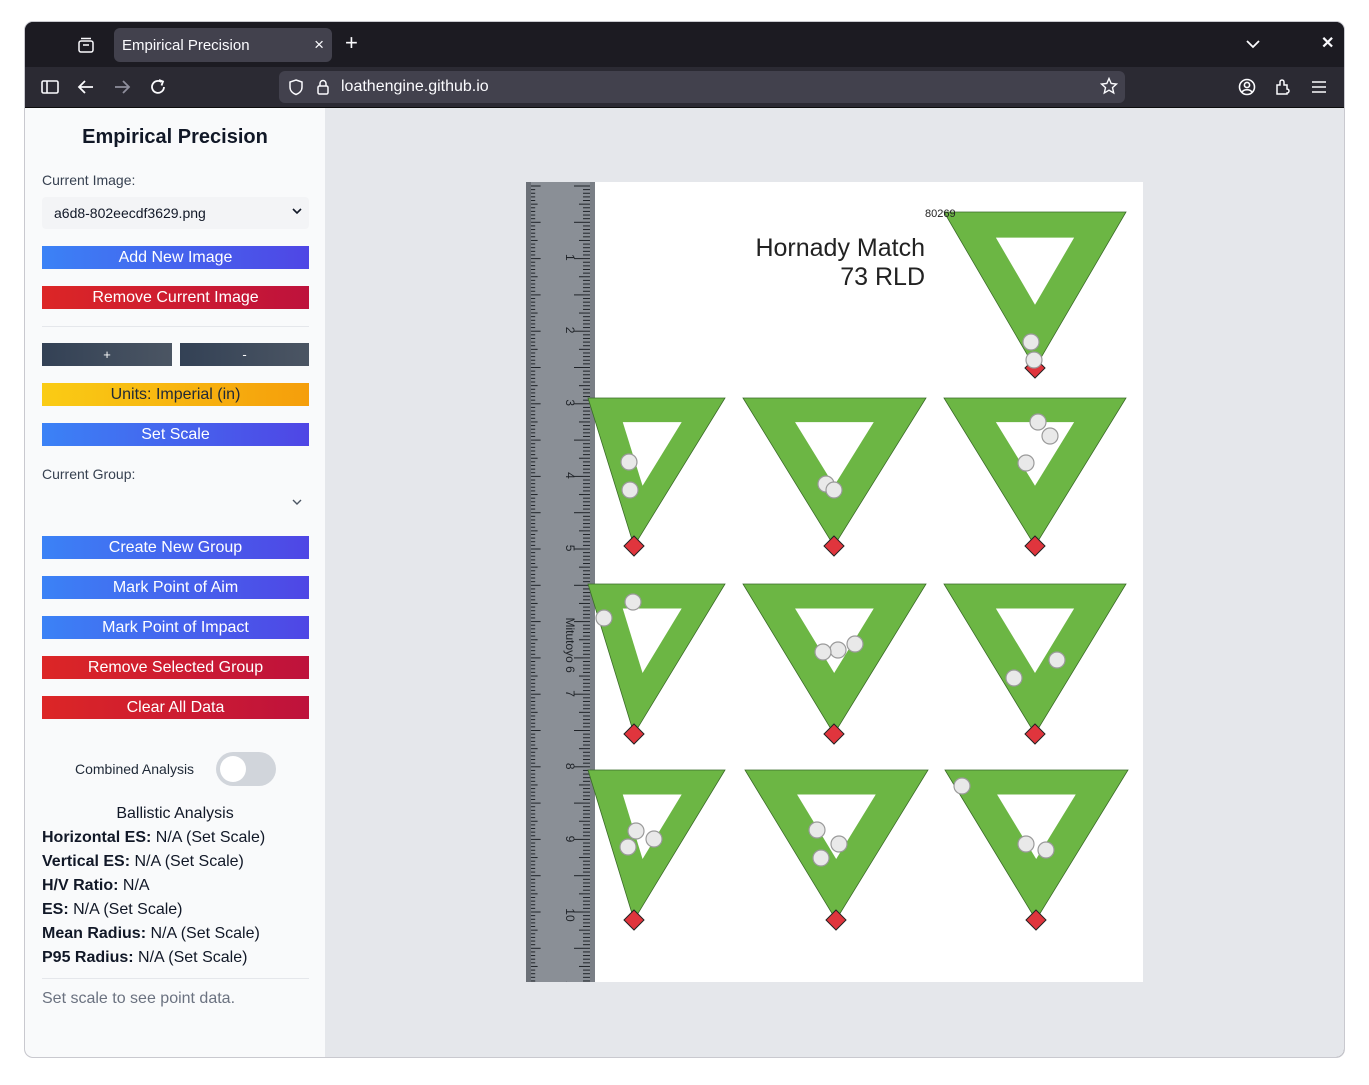  What do you see at coordinates (570, 402) in the screenshot?
I see `ruler-number: 3` at bounding box center [570, 402].